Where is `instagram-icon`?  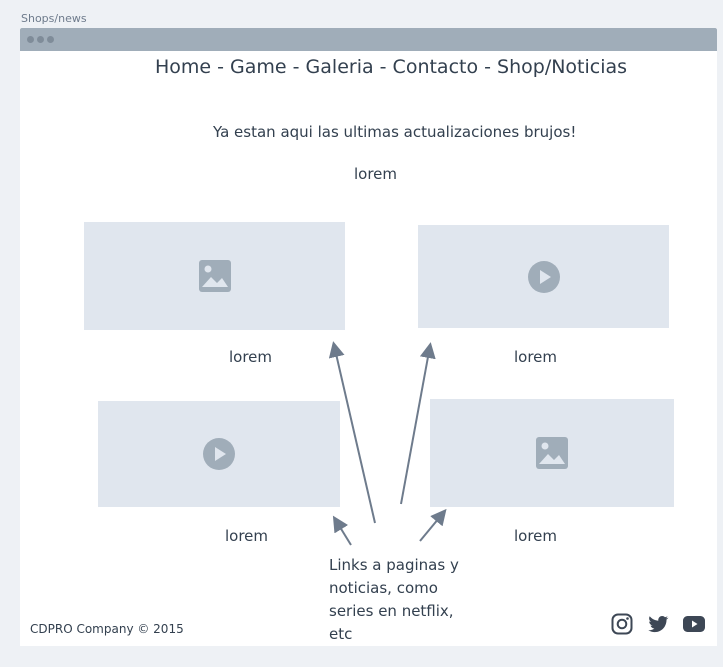 instagram-icon is located at coordinates (622, 624).